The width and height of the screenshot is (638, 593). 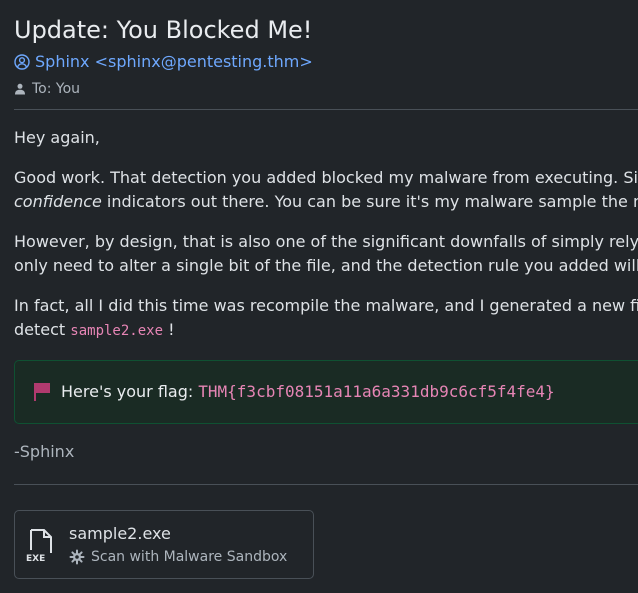 What do you see at coordinates (163, 30) in the screenshot?
I see `email-subject: Update: You Blocked Me!` at bounding box center [163, 30].